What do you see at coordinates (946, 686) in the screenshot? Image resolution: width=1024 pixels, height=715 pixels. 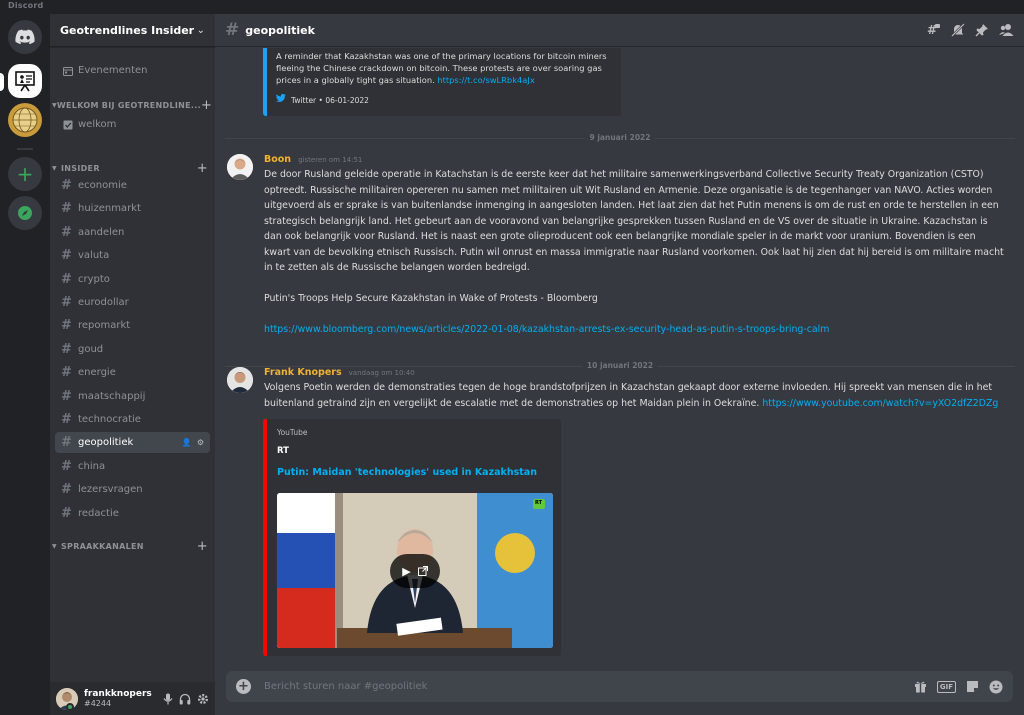 I see `gif-picker-icon: GIF` at bounding box center [946, 686].